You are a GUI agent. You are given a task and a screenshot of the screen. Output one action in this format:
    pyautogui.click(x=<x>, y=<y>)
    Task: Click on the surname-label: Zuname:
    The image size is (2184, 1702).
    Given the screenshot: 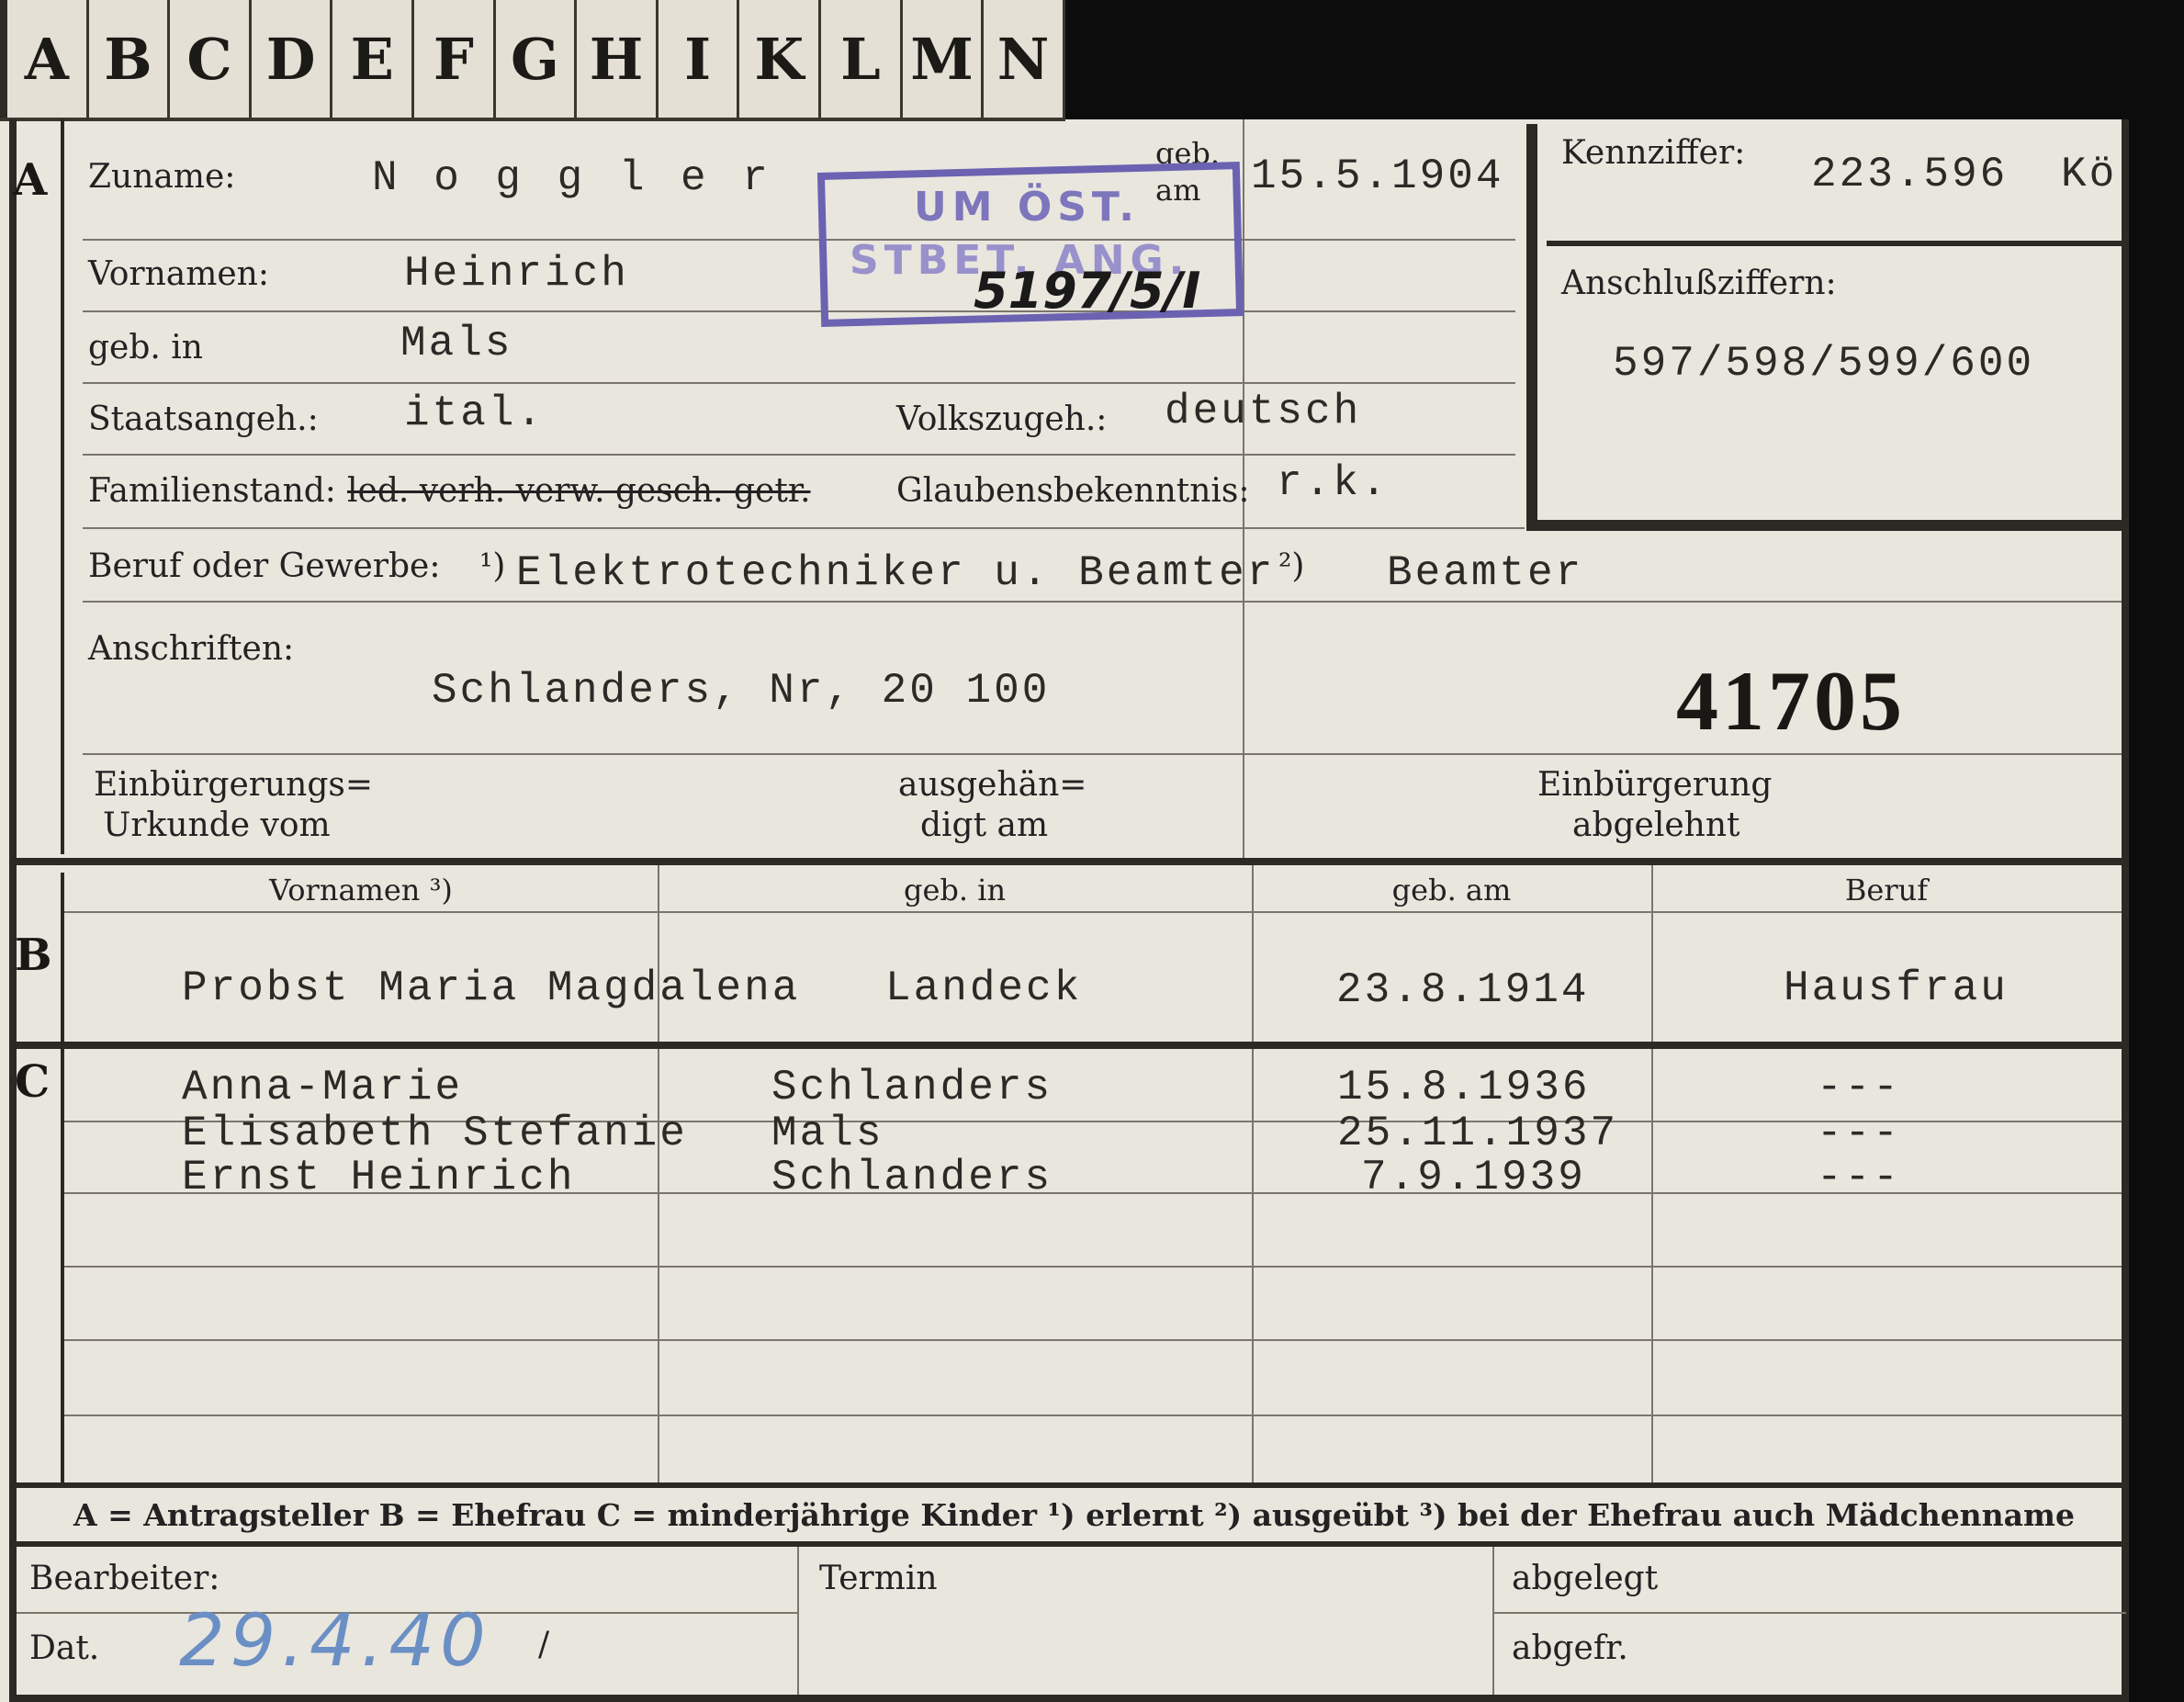 What is the action you would take?
    pyautogui.click(x=162, y=177)
    